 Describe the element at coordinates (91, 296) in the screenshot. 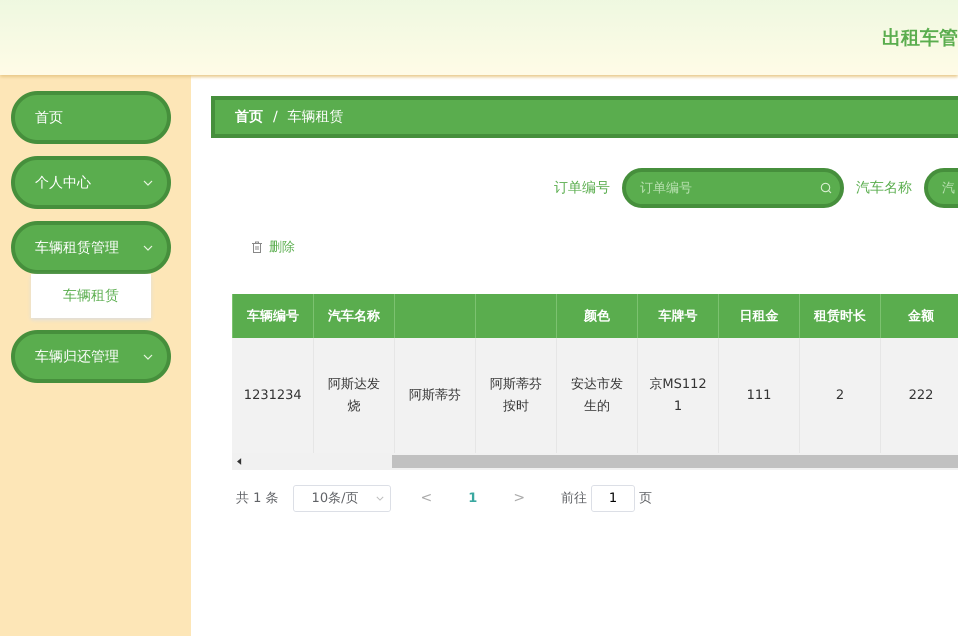

I see `submenu-item: 车辆租赁` at that location.